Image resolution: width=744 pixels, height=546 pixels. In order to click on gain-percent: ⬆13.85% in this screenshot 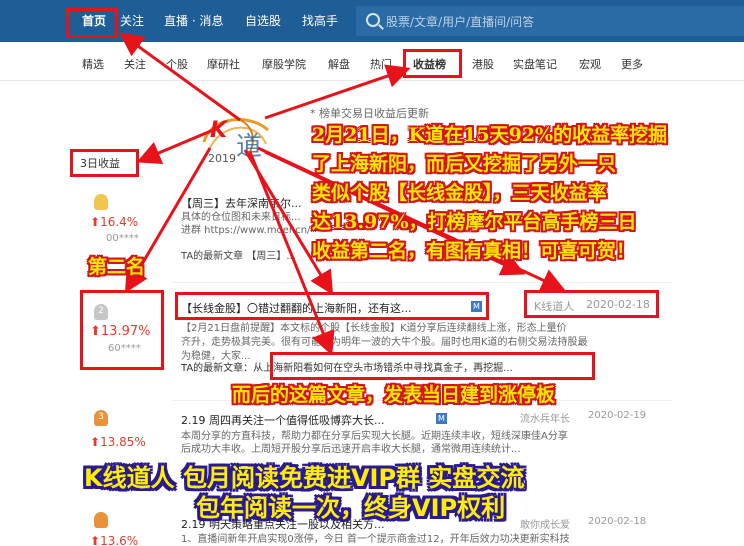, I will do `click(118, 442)`.